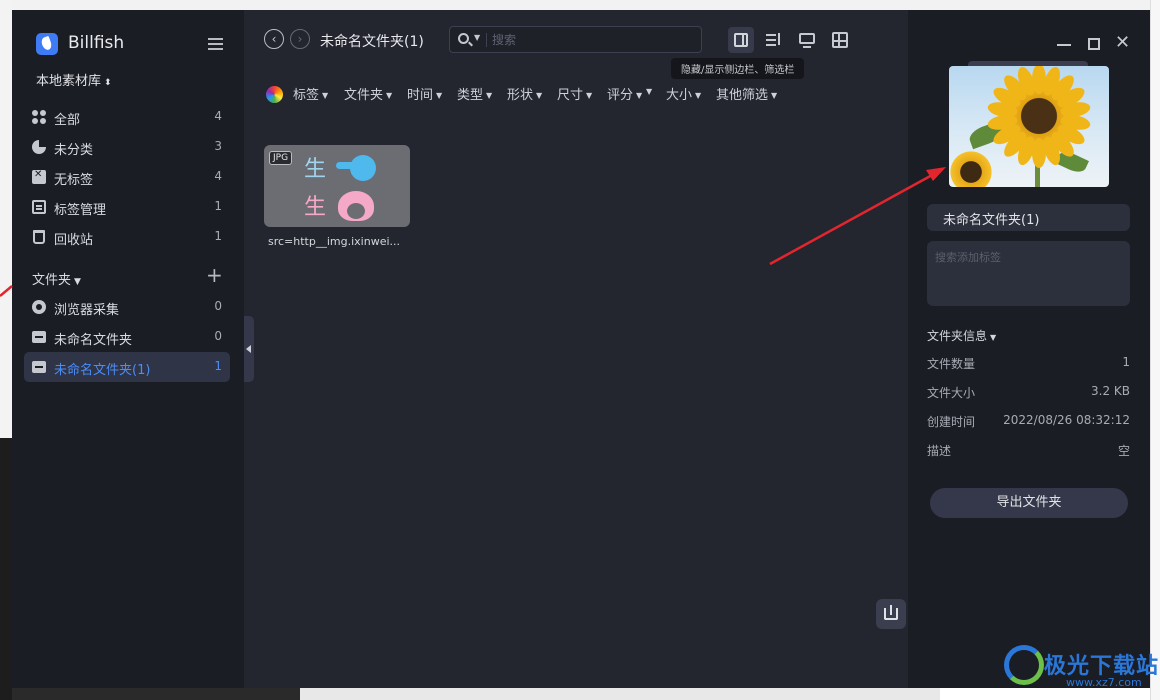 Image resolution: width=1160 pixels, height=700 pixels. I want to click on filter-label: 时间, so click(420, 95).